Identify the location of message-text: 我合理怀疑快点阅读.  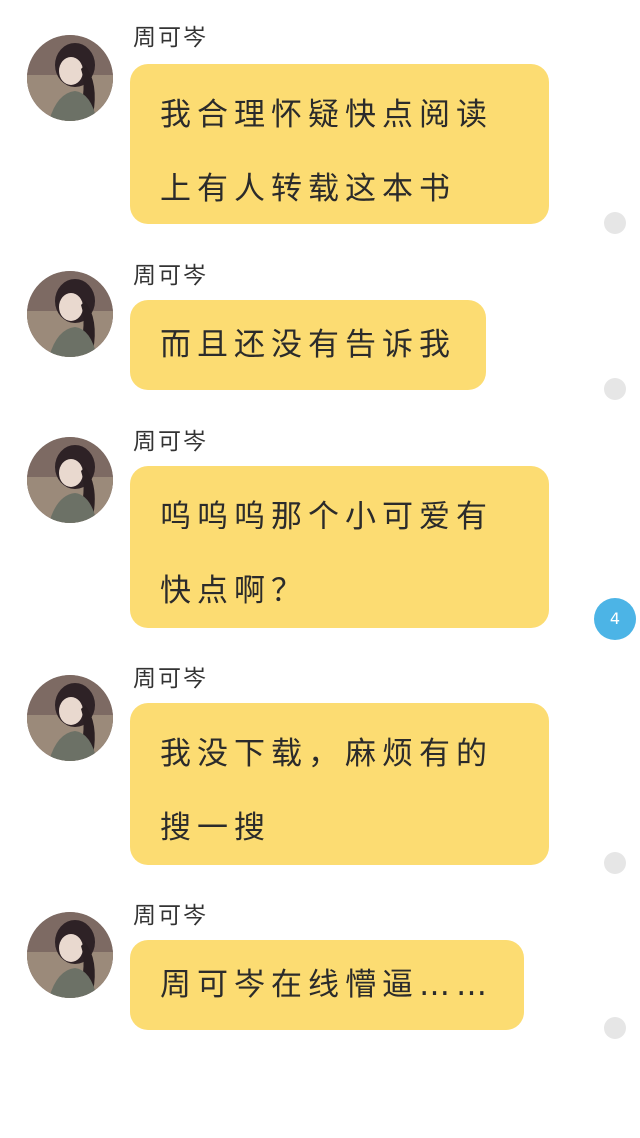
(326, 115).